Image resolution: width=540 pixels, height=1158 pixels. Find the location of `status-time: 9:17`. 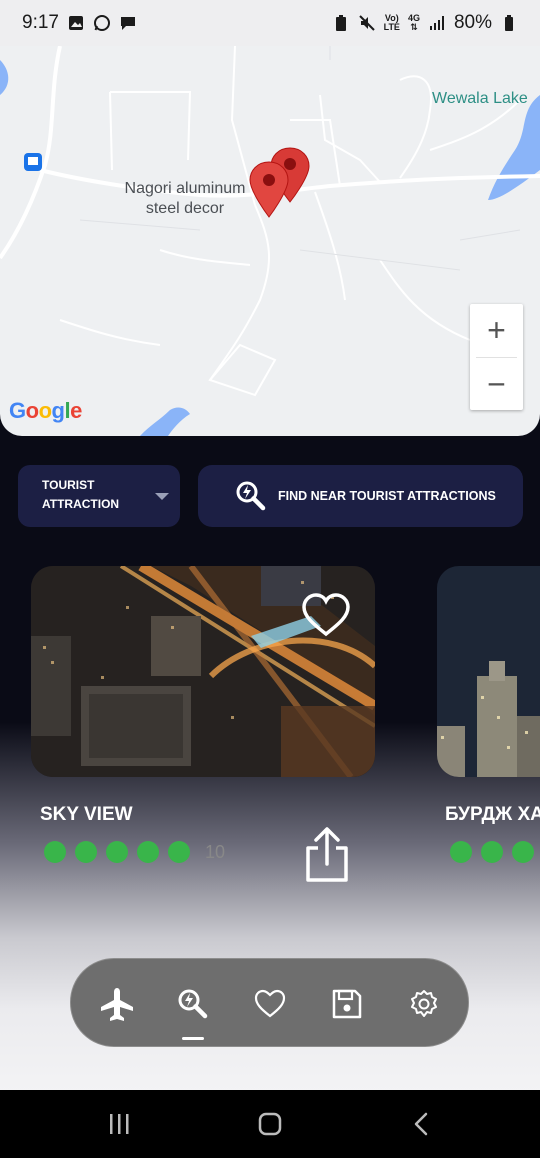

status-time: 9:17 is located at coordinates (40, 22).